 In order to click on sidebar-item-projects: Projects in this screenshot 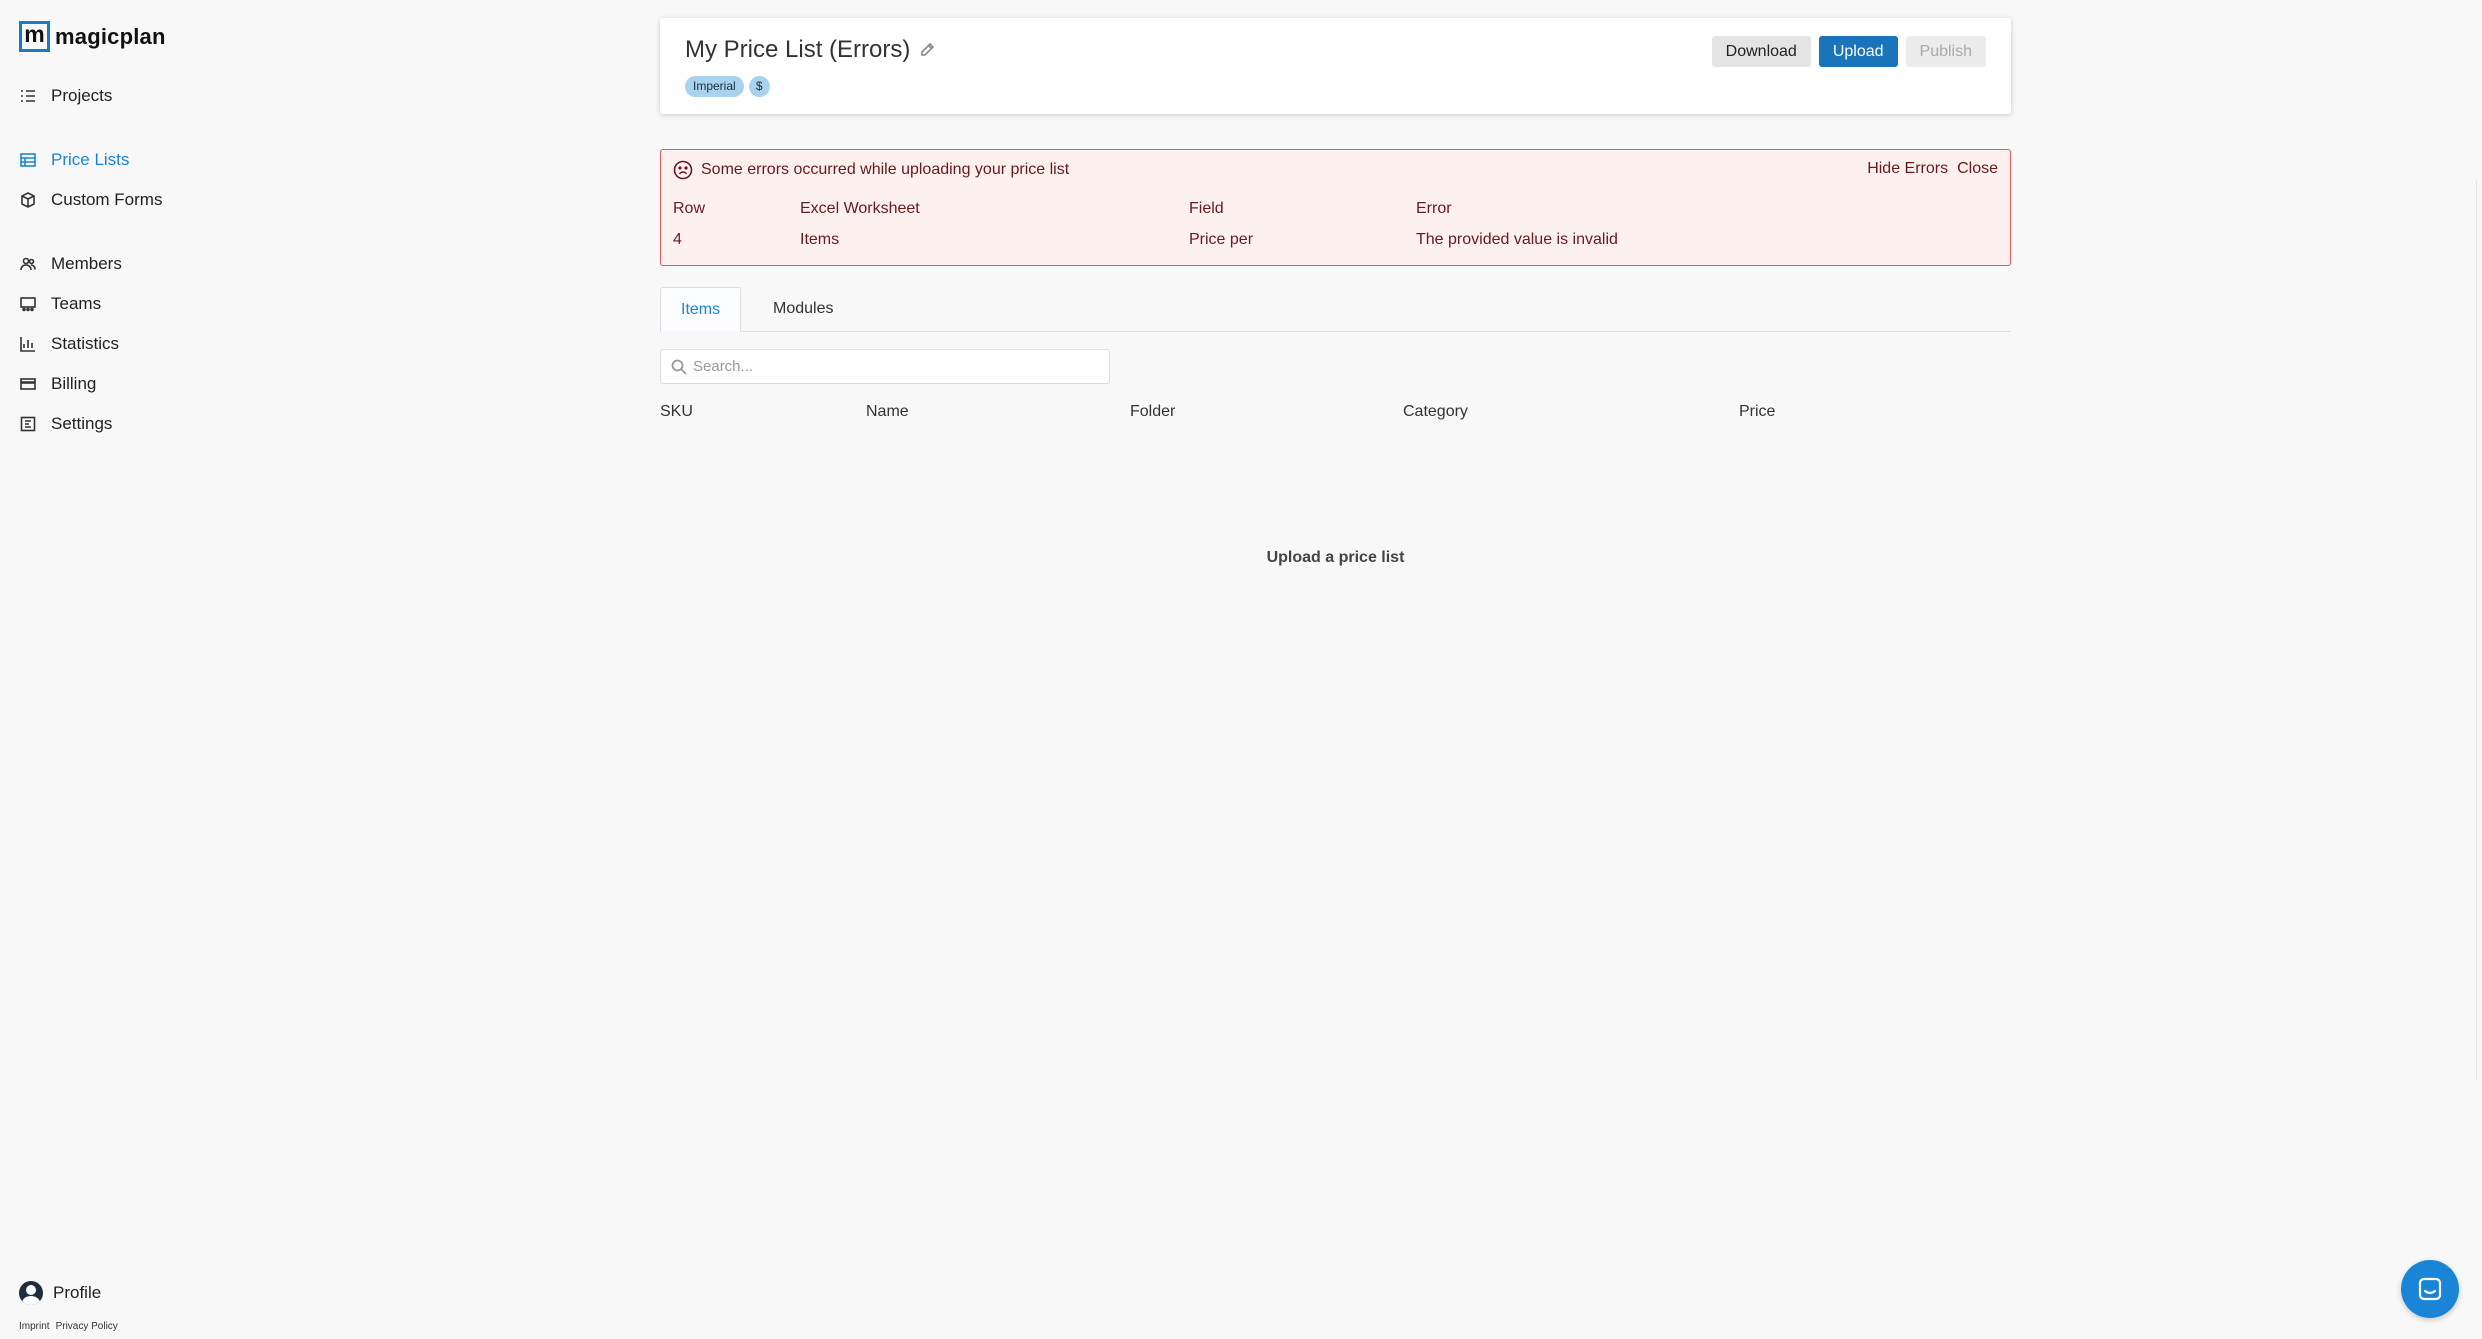, I will do `click(65, 96)`.